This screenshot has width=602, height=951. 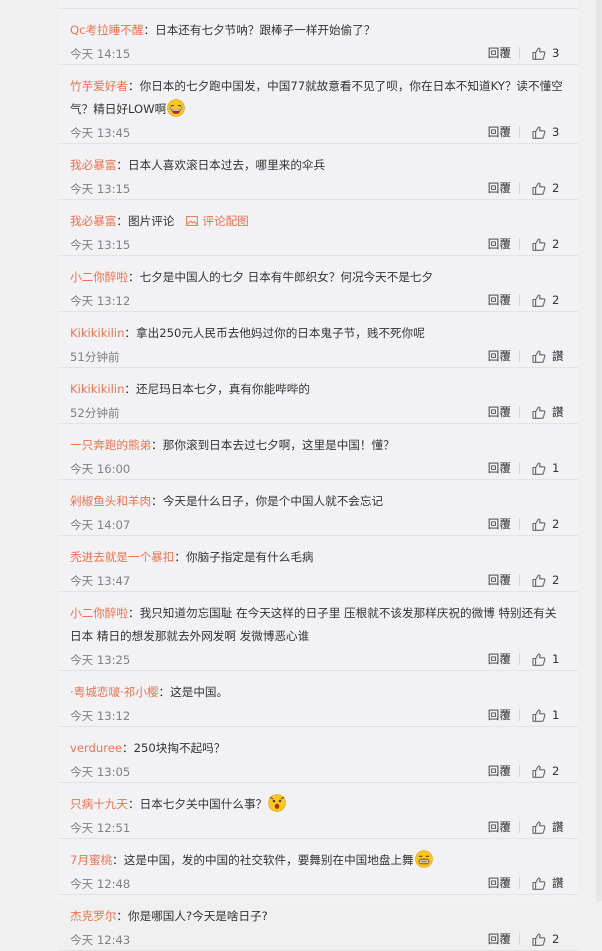 I want to click on comment-item: Kikikikilin：还尼玛日本七夕，真有你能哔哔的 52分钟前 回覆 讚, so click(x=318, y=396).